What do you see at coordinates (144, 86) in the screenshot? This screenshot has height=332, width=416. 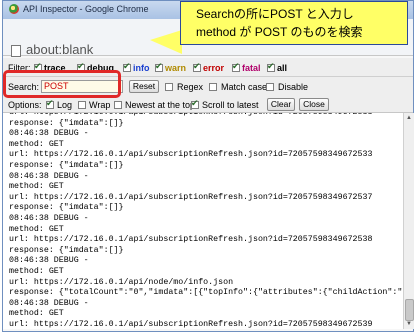 I see `reset-button: Reset` at bounding box center [144, 86].